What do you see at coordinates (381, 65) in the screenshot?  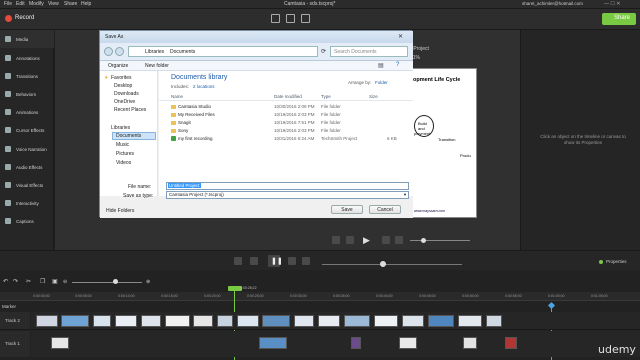 I see `view-options-icon: ▤` at bounding box center [381, 65].